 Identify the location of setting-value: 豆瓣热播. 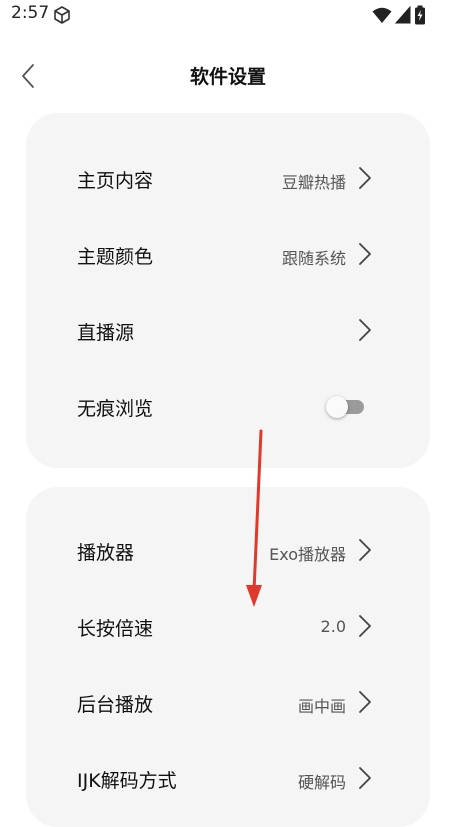
(313, 182).